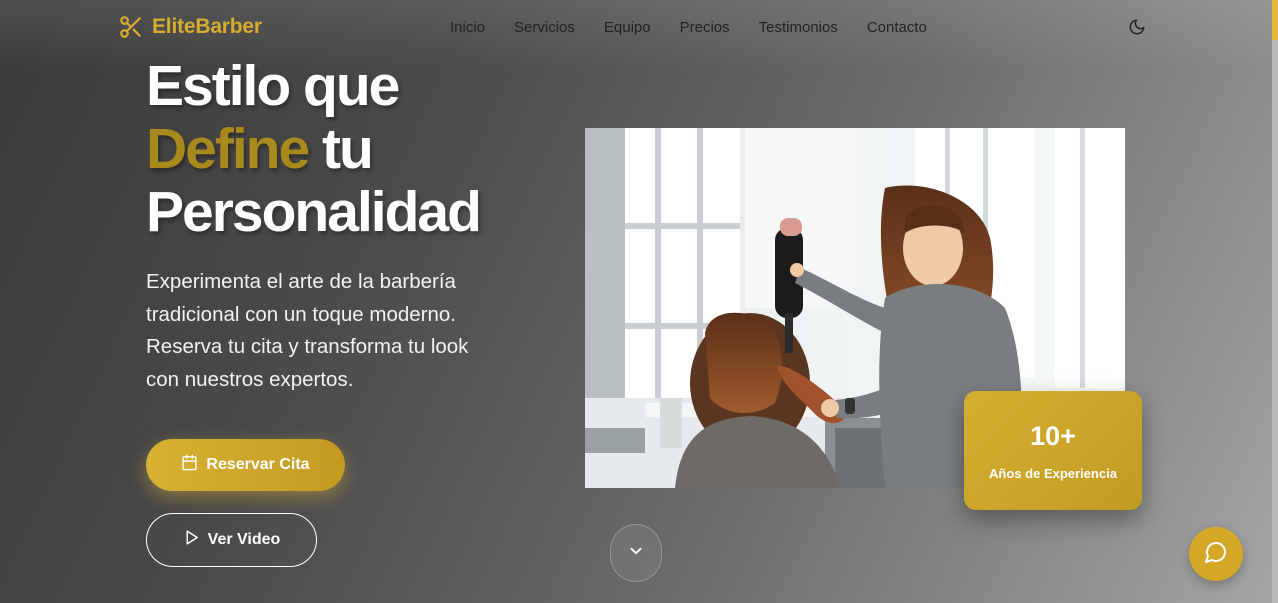 This screenshot has width=1278, height=603. What do you see at coordinates (131, 27) in the screenshot?
I see `scissors-icon` at bounding box center [131, 27].